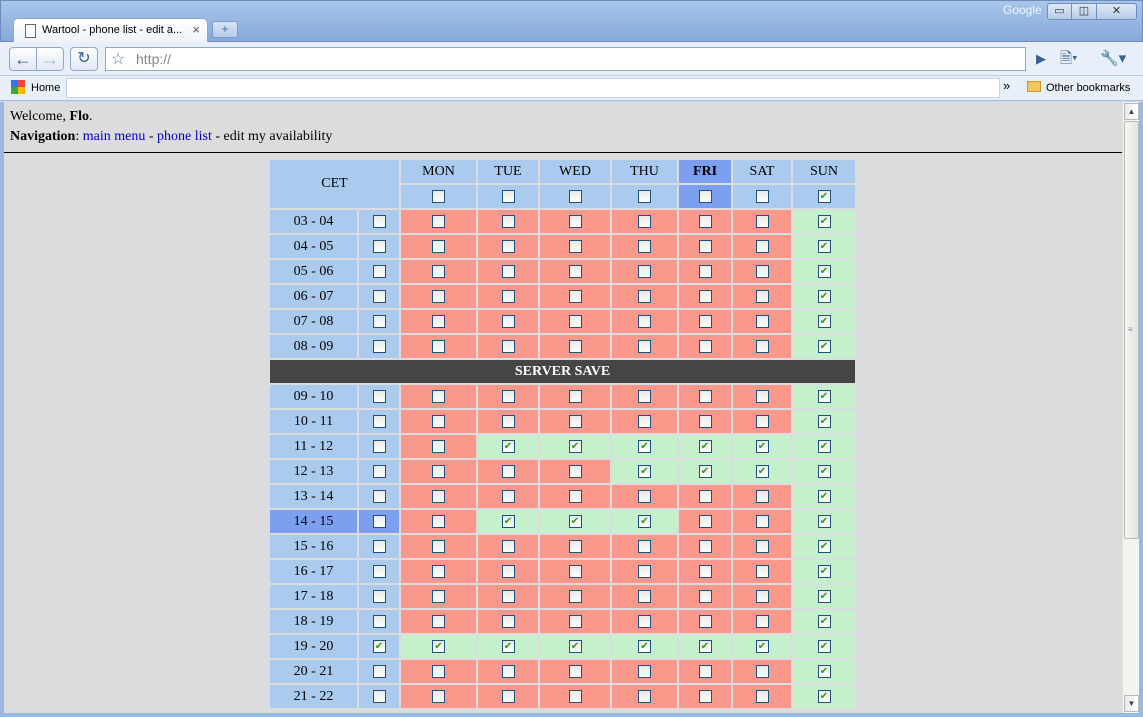  I want to click on day-toggle-checkbox-wed, so click(575, 196).